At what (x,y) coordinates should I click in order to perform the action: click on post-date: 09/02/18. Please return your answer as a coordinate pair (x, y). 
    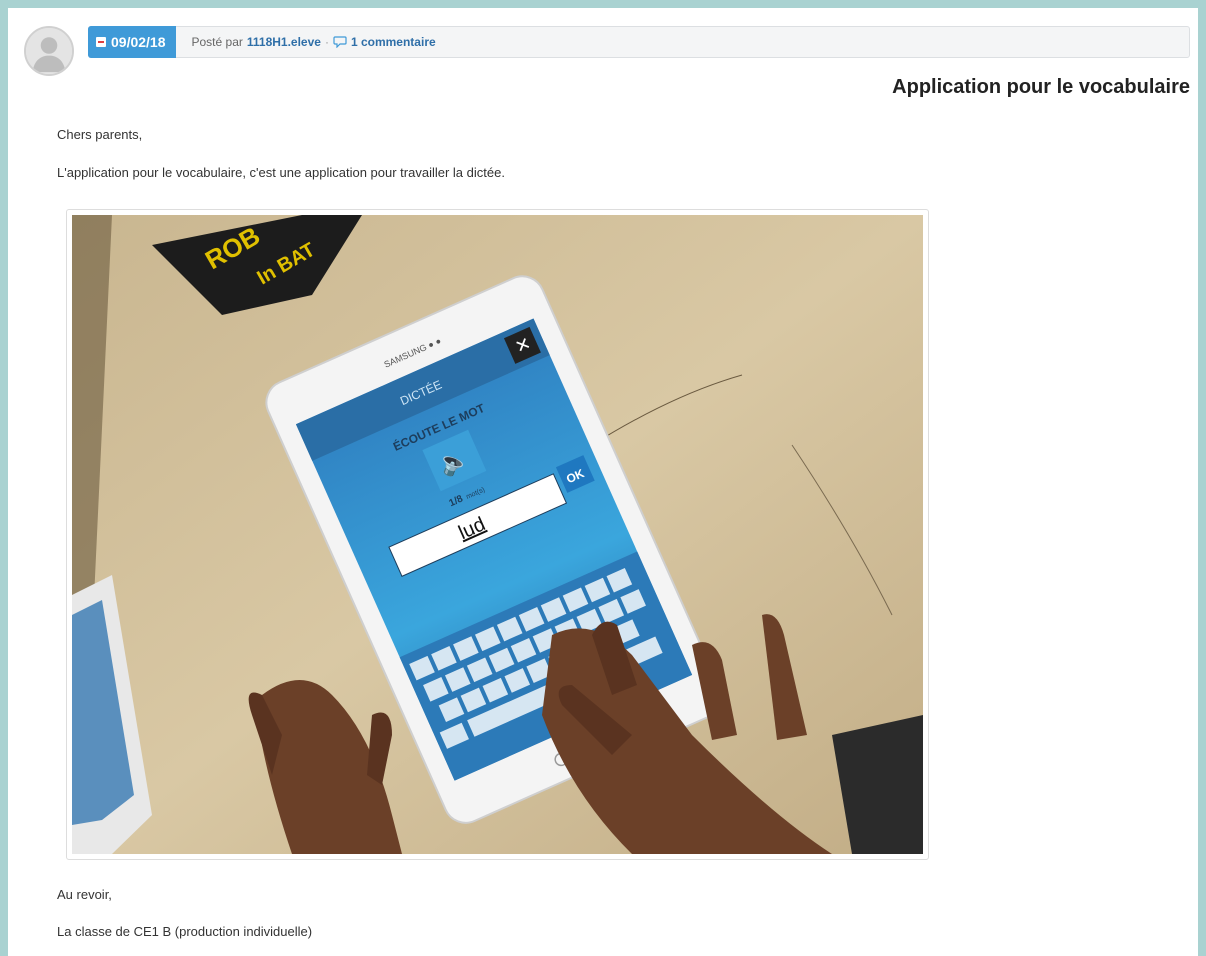
    Looking at the image, I should click on (138, 41).